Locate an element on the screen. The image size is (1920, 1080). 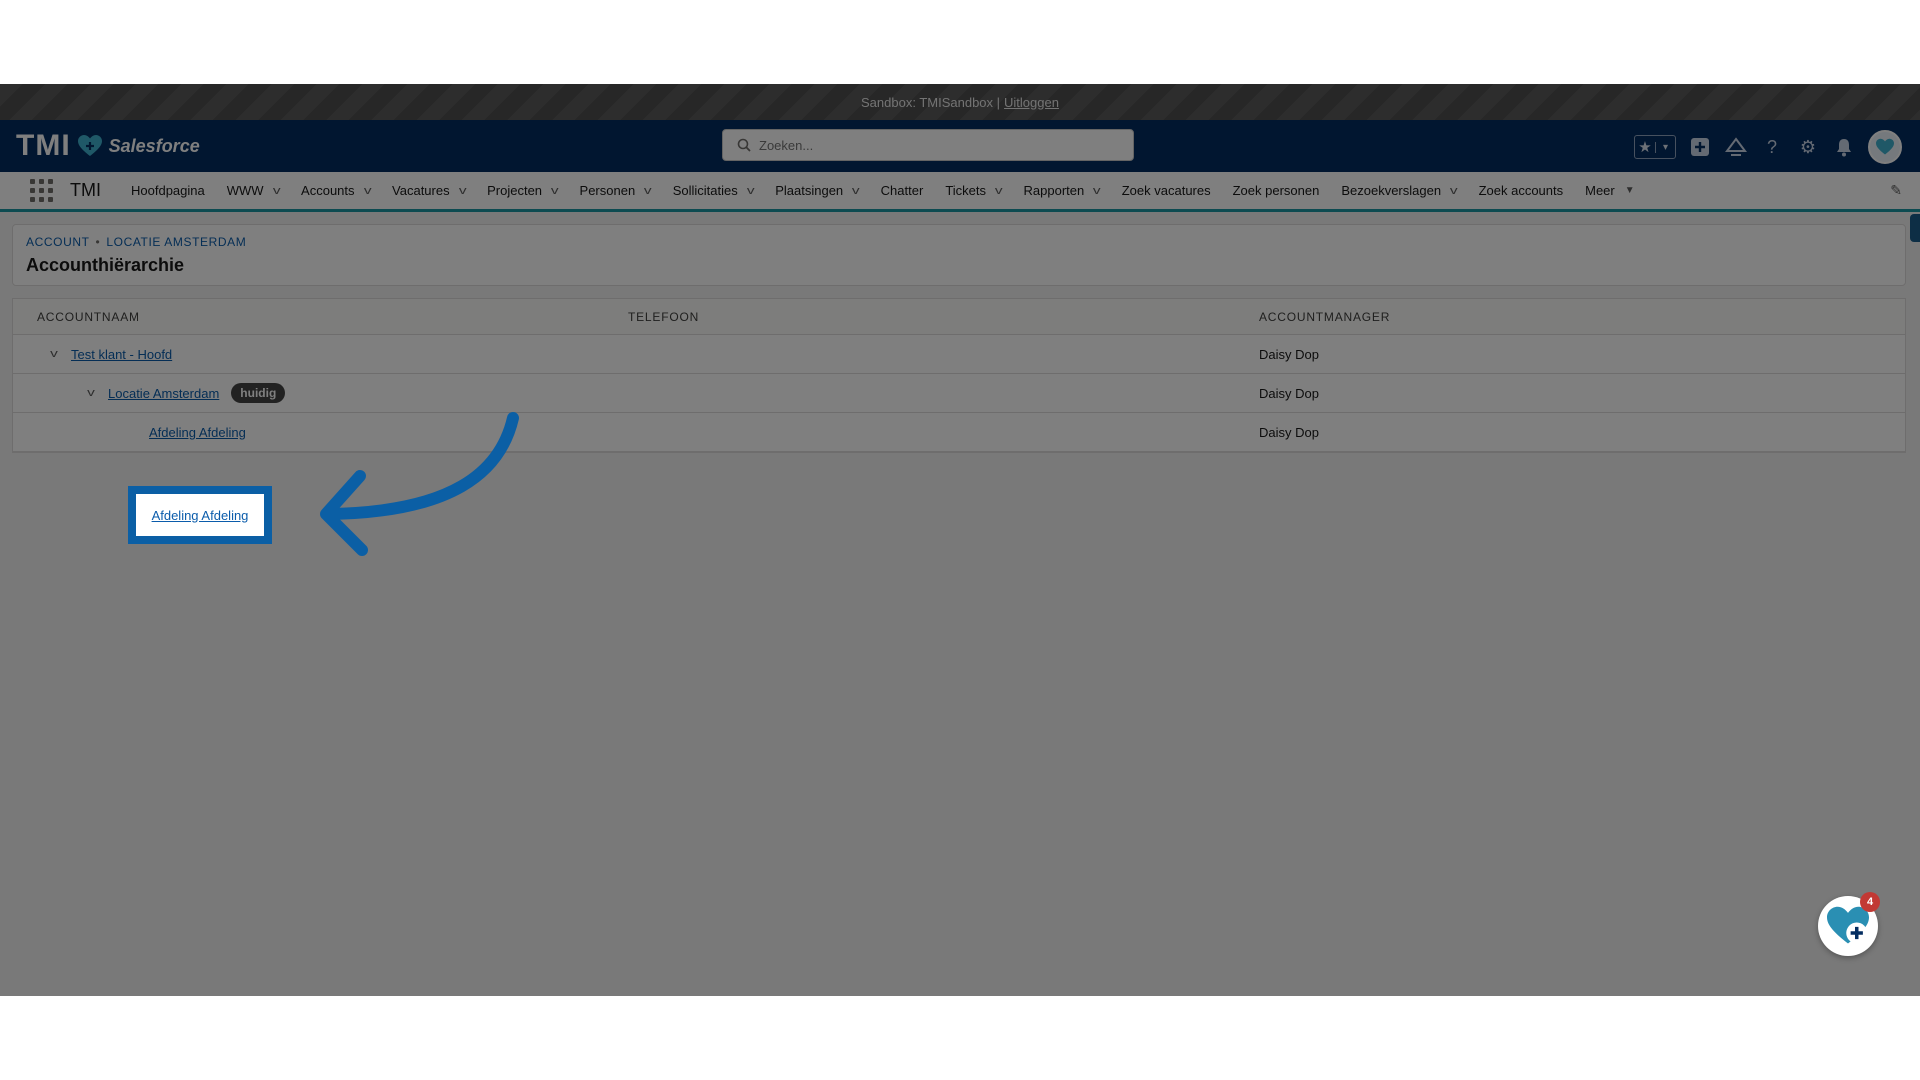
search-icon is located at coordinates (744, 145).